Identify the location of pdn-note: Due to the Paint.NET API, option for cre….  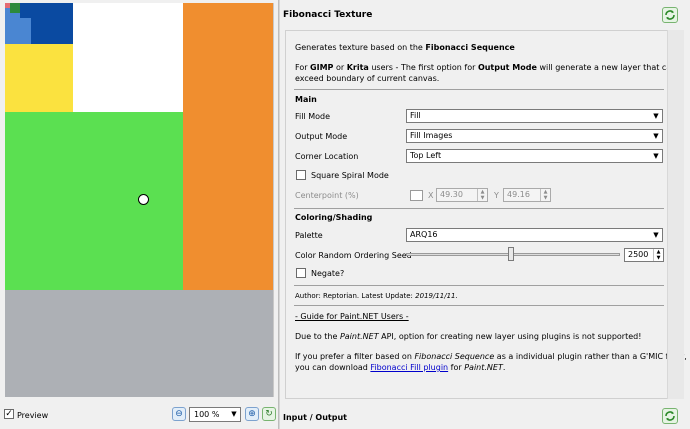
(468, 336).